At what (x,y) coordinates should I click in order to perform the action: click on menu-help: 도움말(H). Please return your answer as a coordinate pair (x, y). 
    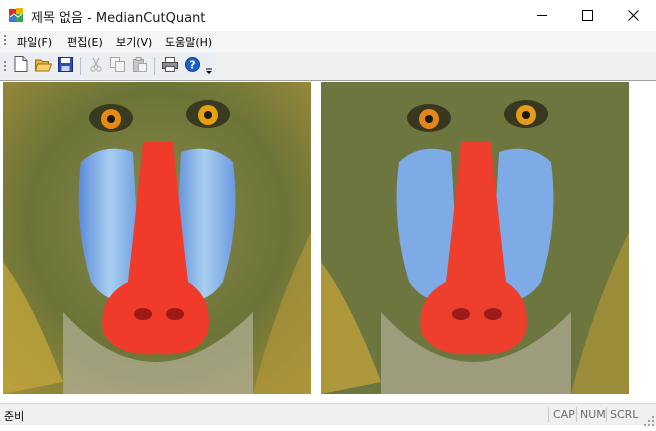
    Looking at the image, I should click on (188, 42).